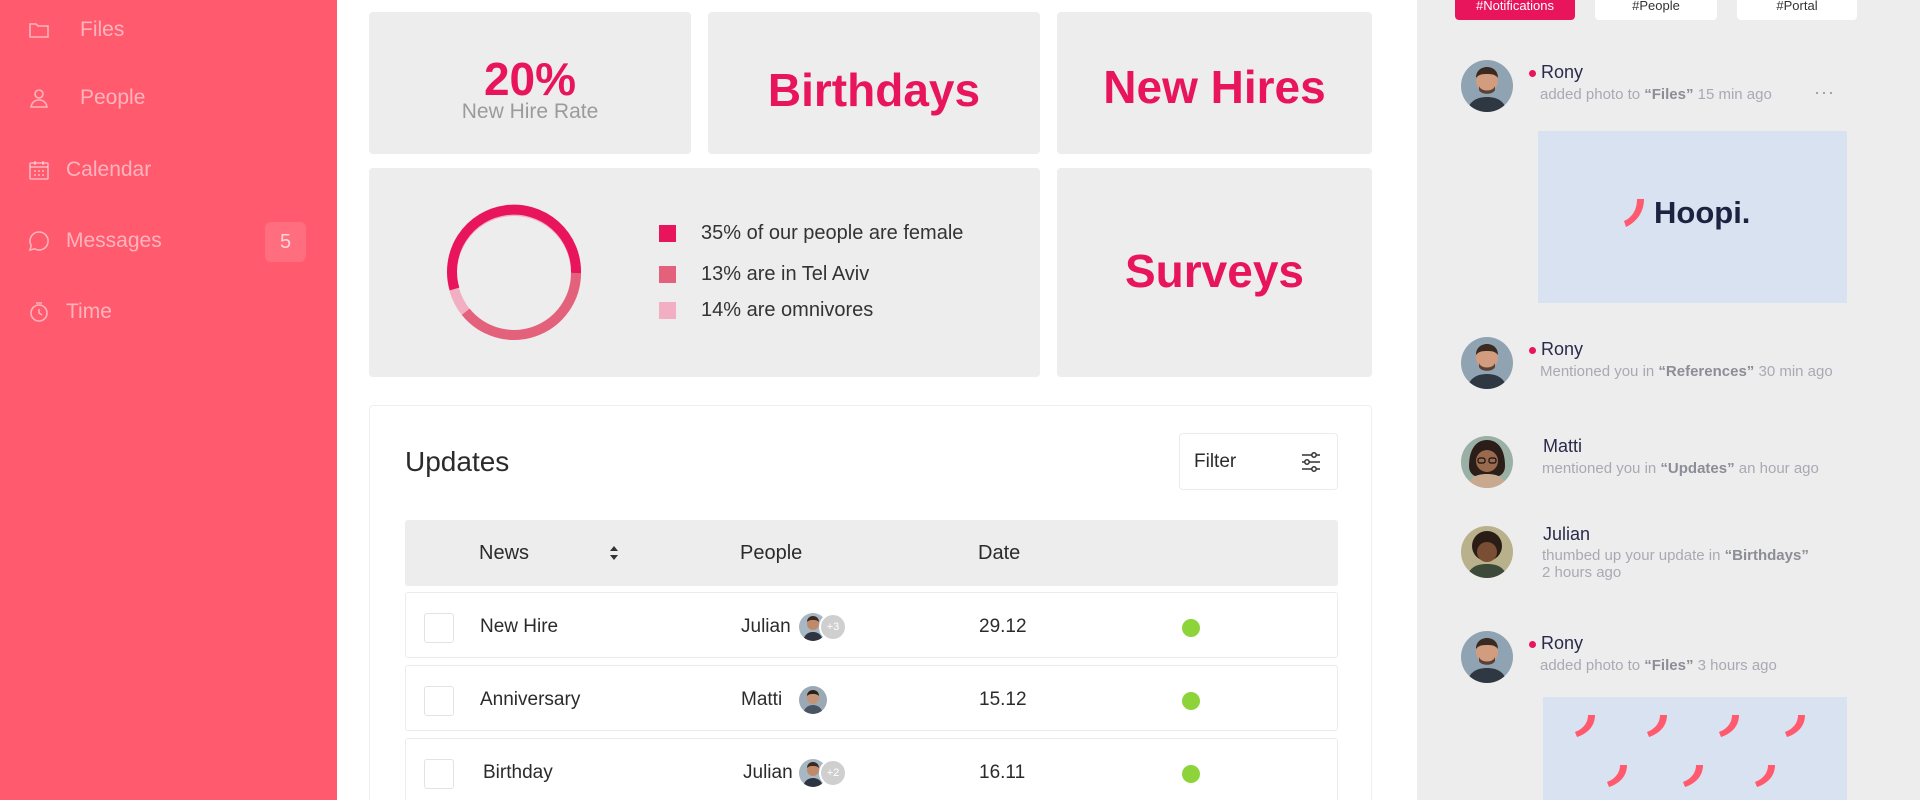 The image size is (1920, 800). I want to click on hoopi-logo: Hoopi., so click(1686, 213).